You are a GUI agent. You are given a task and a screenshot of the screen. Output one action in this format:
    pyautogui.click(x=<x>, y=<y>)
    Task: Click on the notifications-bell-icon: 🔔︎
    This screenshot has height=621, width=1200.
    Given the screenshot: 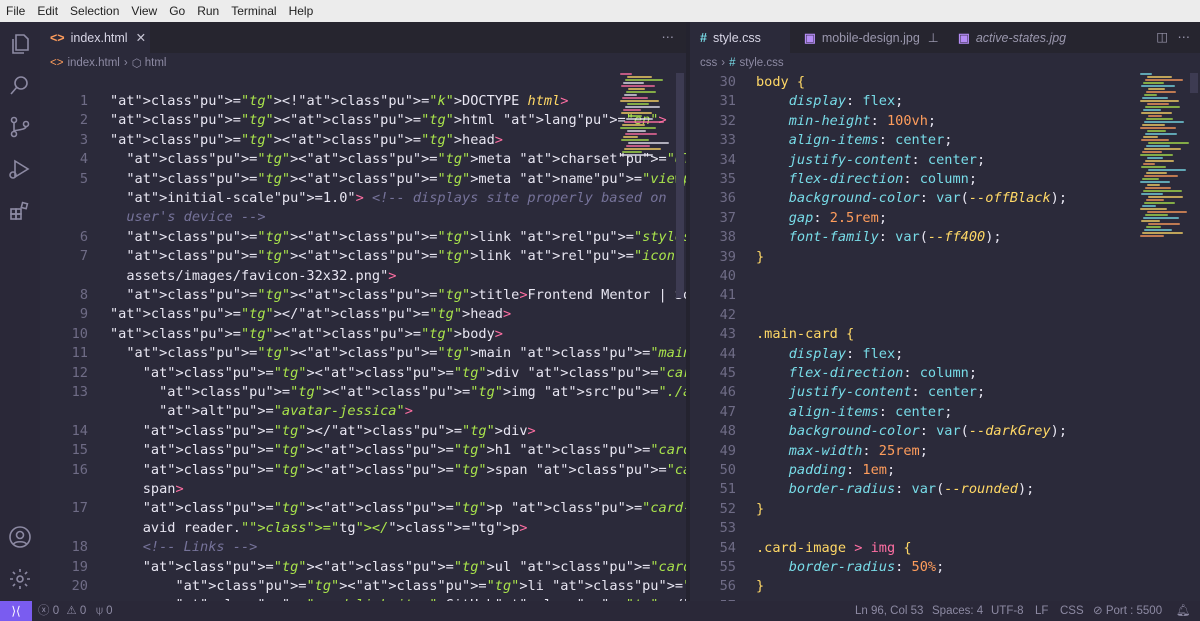 What is the action you would take?
    pyautogui.click(x=1183, y=611)
    